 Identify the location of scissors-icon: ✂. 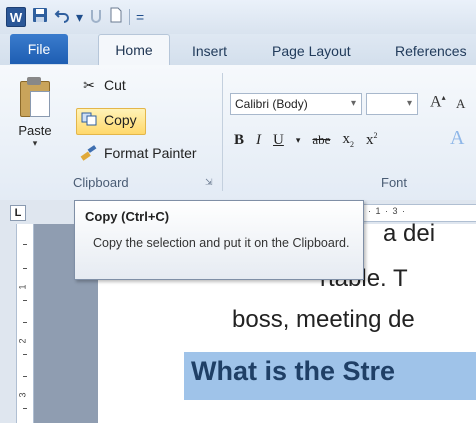
(89, 85).